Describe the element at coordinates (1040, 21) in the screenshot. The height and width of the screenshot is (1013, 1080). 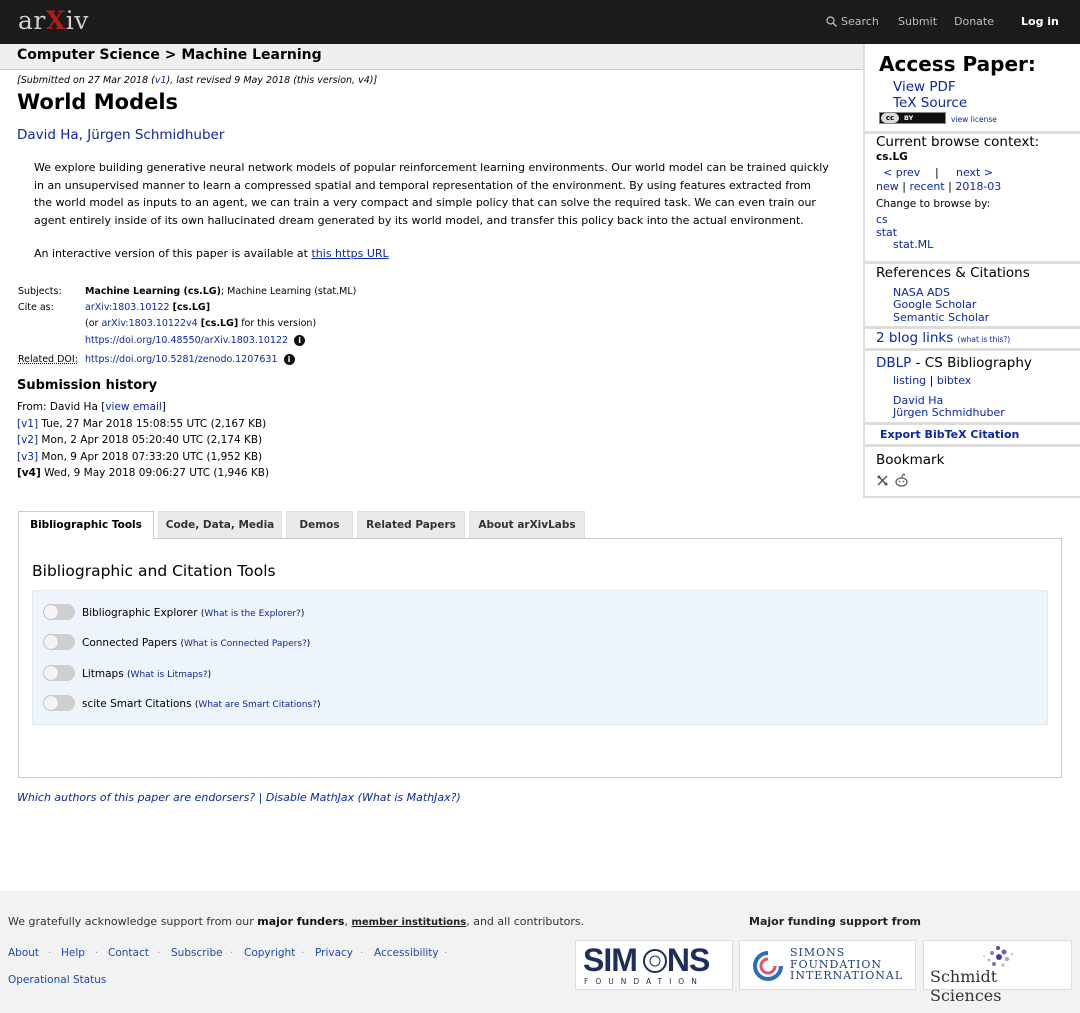
I see `login-link: Log in` at that location.